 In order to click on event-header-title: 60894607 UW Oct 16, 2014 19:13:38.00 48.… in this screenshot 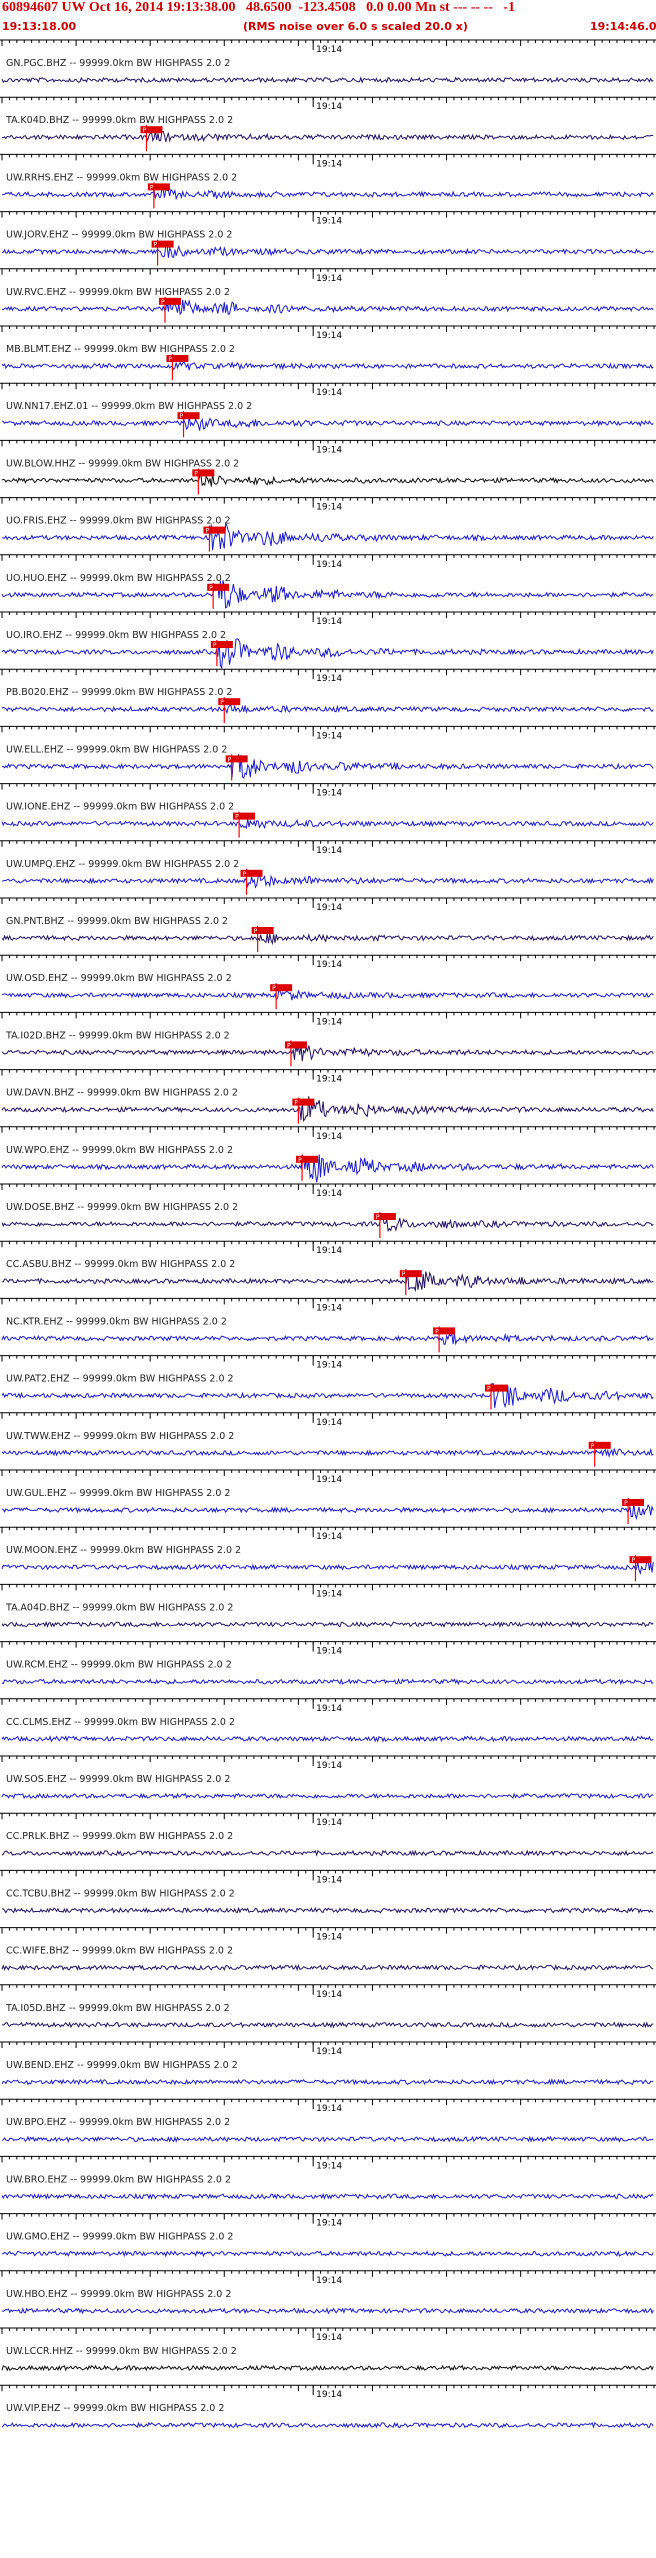, I will do `click(259, 7)`.